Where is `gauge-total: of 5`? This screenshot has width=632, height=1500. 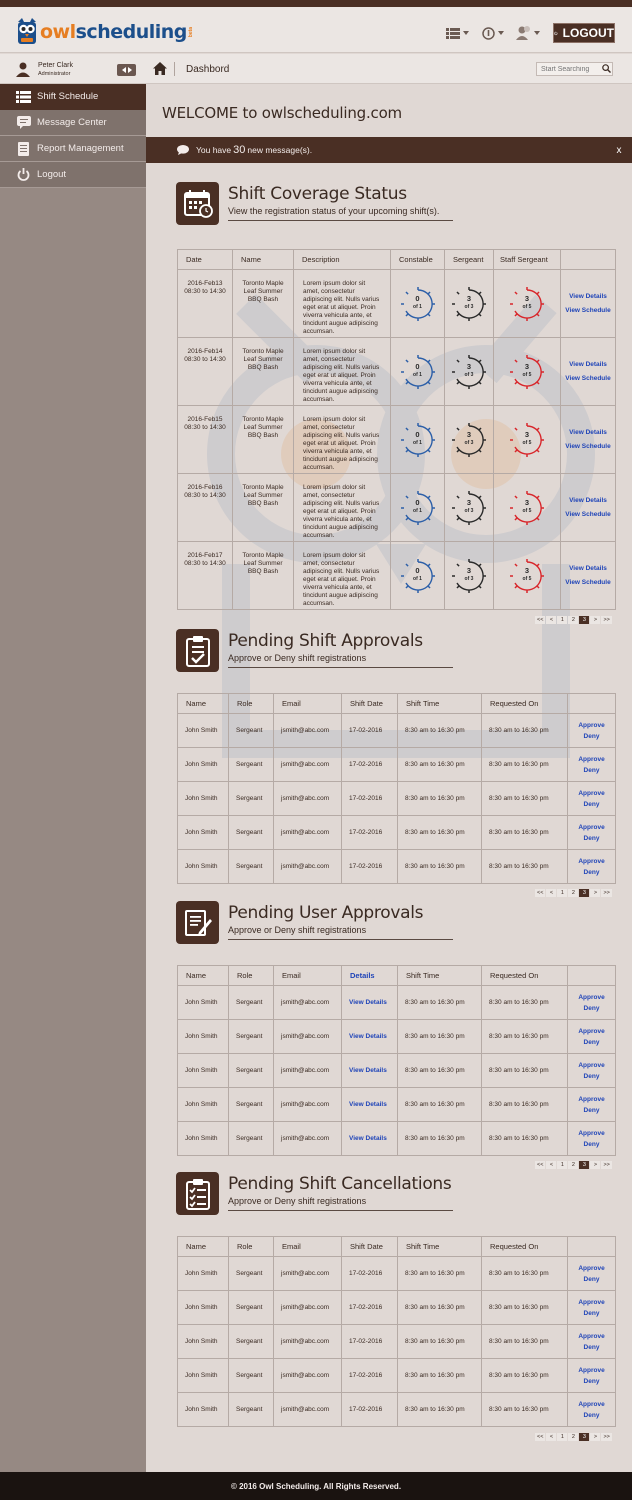 gauge-total: of 5 is located at coordinates (527, 374).